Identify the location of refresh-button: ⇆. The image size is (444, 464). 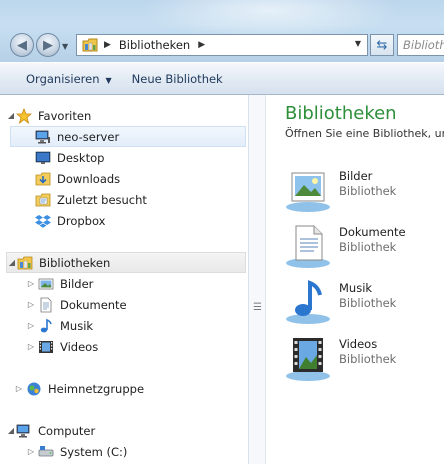
(382, 45).